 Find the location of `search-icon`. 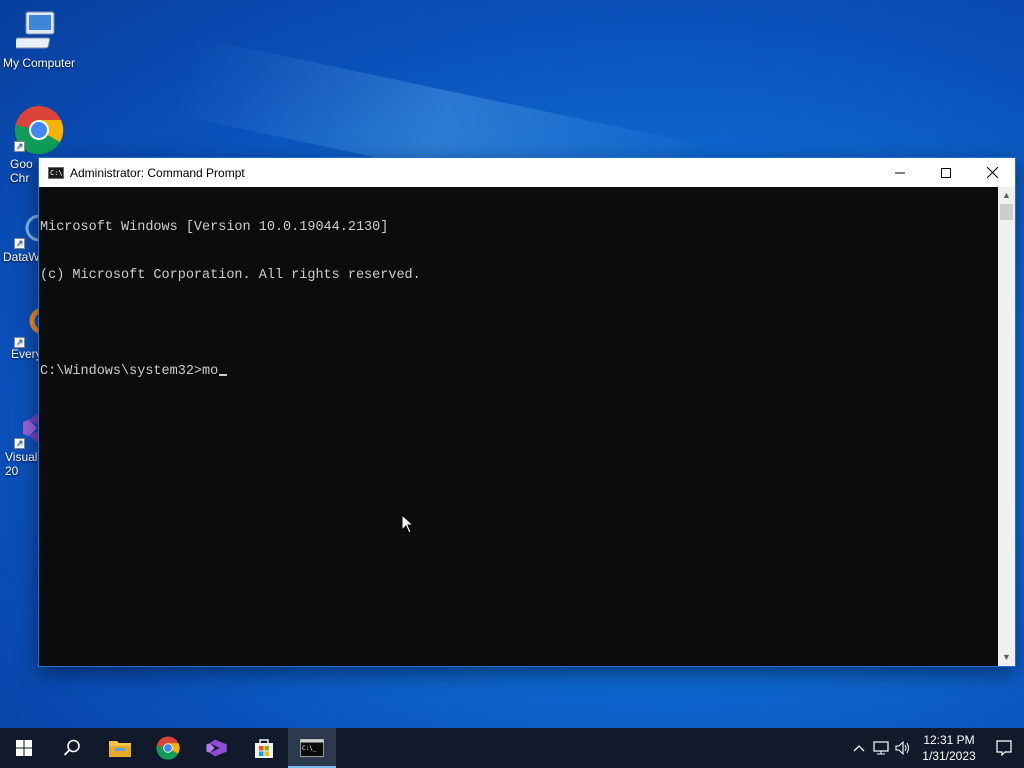

search-icon is located at coordinates (71, 747).